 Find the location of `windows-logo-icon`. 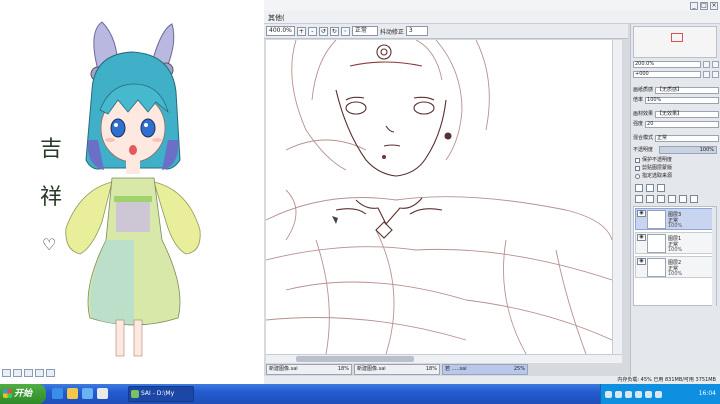

windows-logo-icon is located at coordinates (7, 393).